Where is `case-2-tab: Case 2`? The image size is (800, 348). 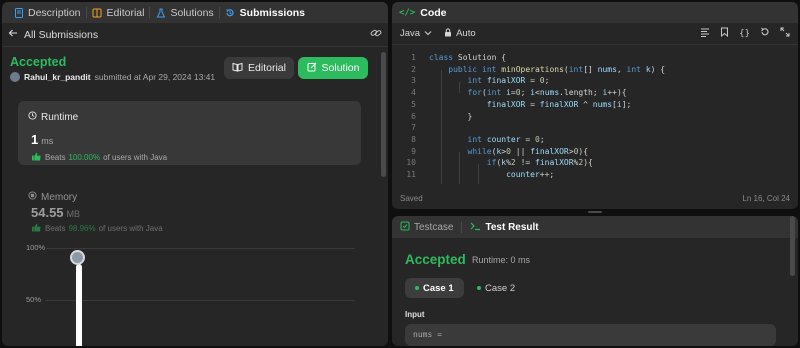 case-2-tab: Case 2 is located at coordinates (496, 288).